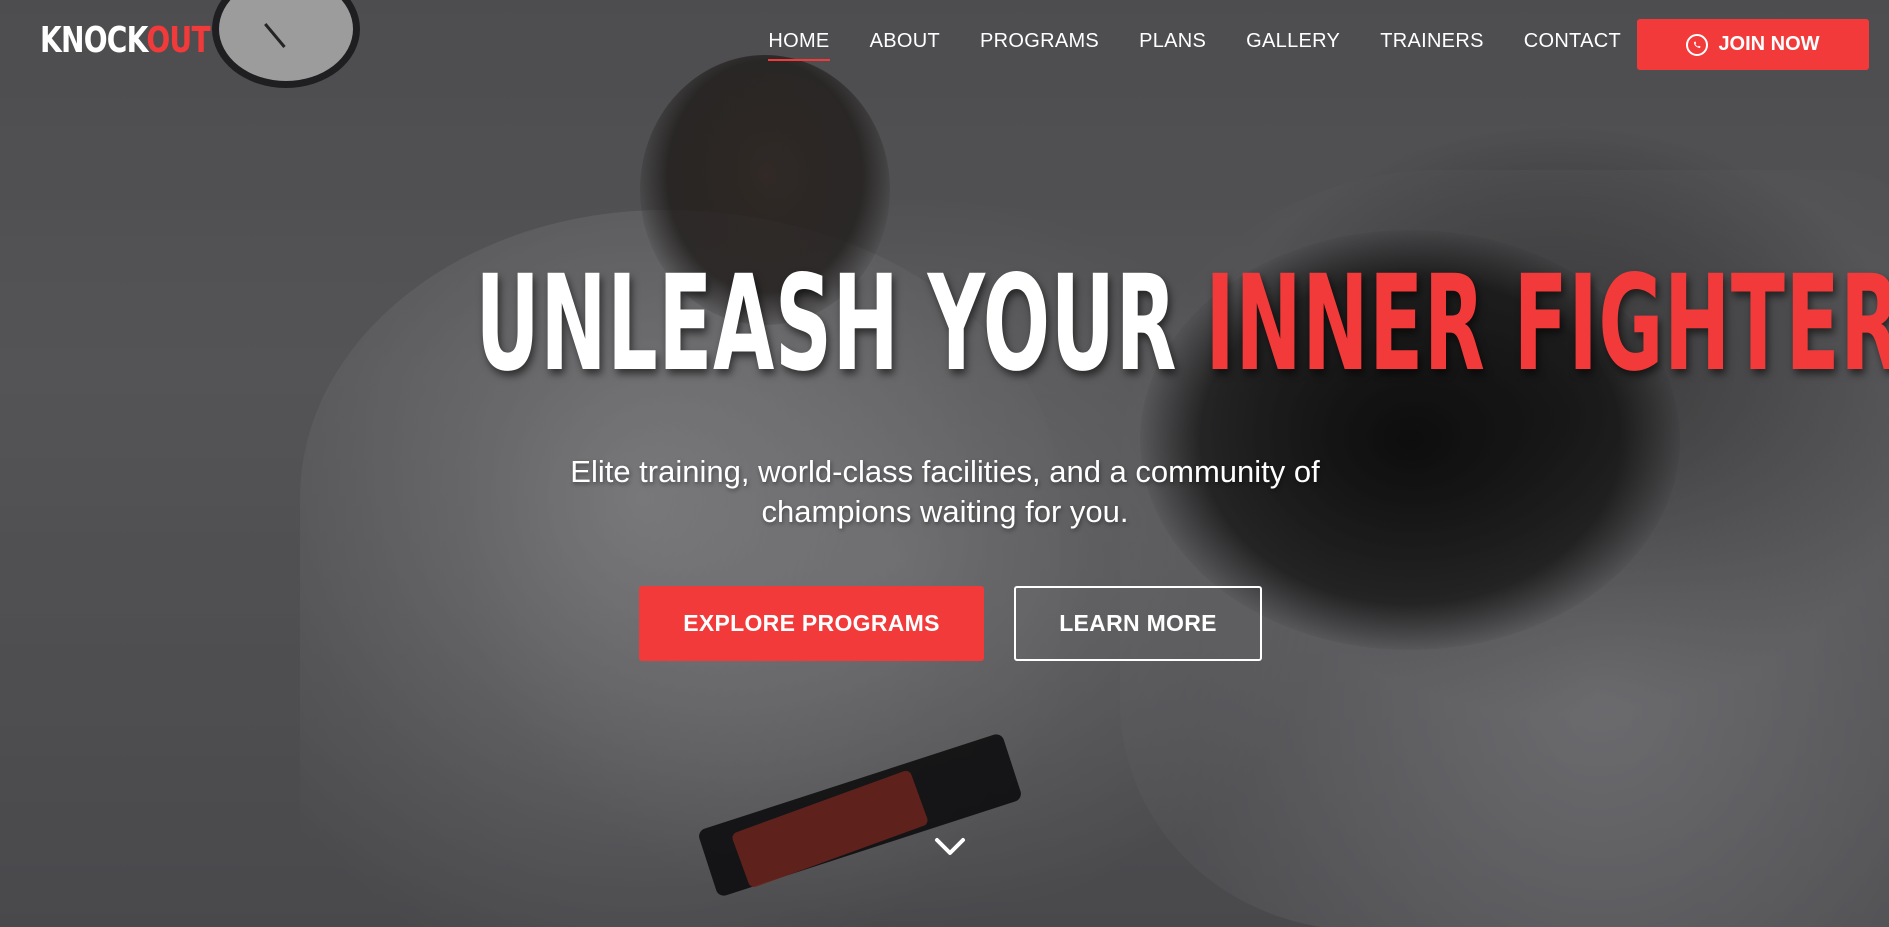  Describe the element at coordinates (1293, 45) in the screenshot. I see `nav-gallery: GALLERY` at that location.